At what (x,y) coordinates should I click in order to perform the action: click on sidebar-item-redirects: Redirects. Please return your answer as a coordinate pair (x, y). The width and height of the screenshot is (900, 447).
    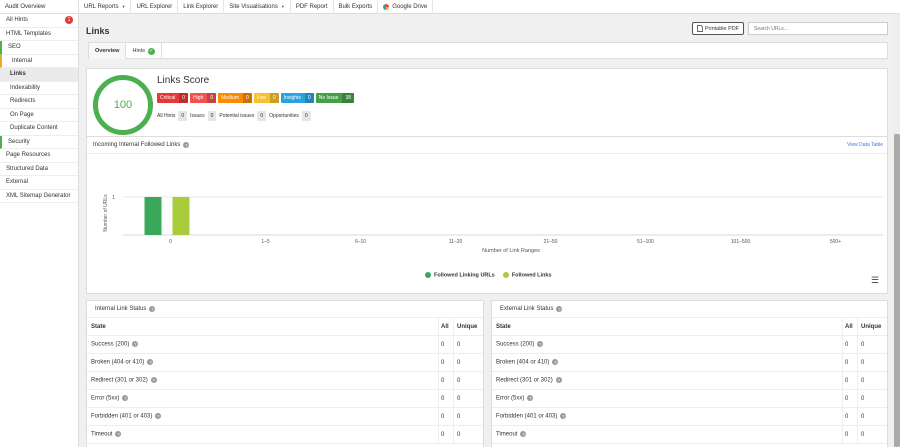
    Looking at the image, I should click on (39, 102).